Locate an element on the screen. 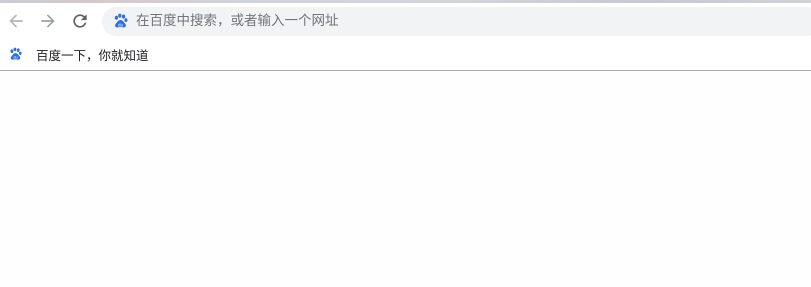  arrow-left-icon is located at coordinates (16, 21).